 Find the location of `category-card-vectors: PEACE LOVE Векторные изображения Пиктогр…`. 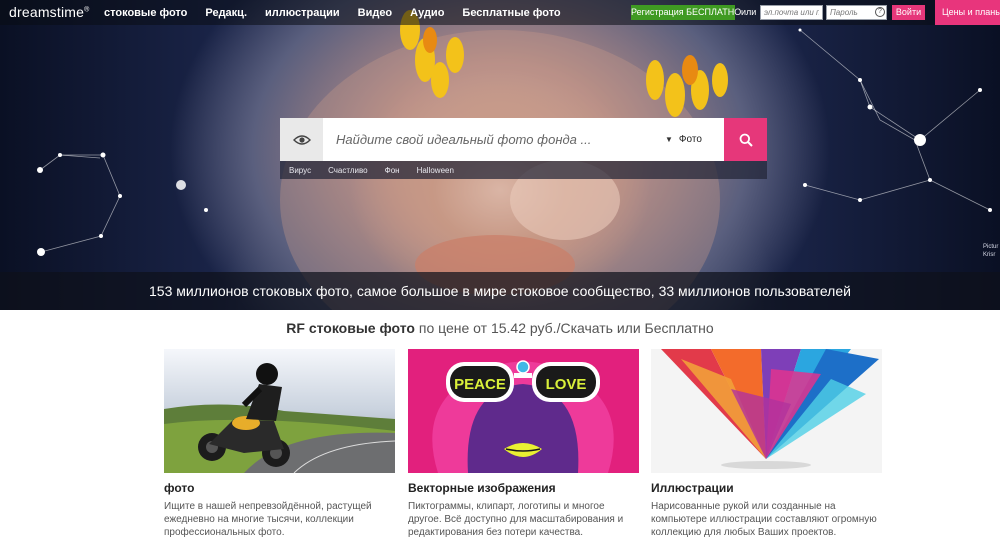

category-card-vectors: PEACE LOVE Векторные изображения Пиктогр… is located at coordinates (523, 444).